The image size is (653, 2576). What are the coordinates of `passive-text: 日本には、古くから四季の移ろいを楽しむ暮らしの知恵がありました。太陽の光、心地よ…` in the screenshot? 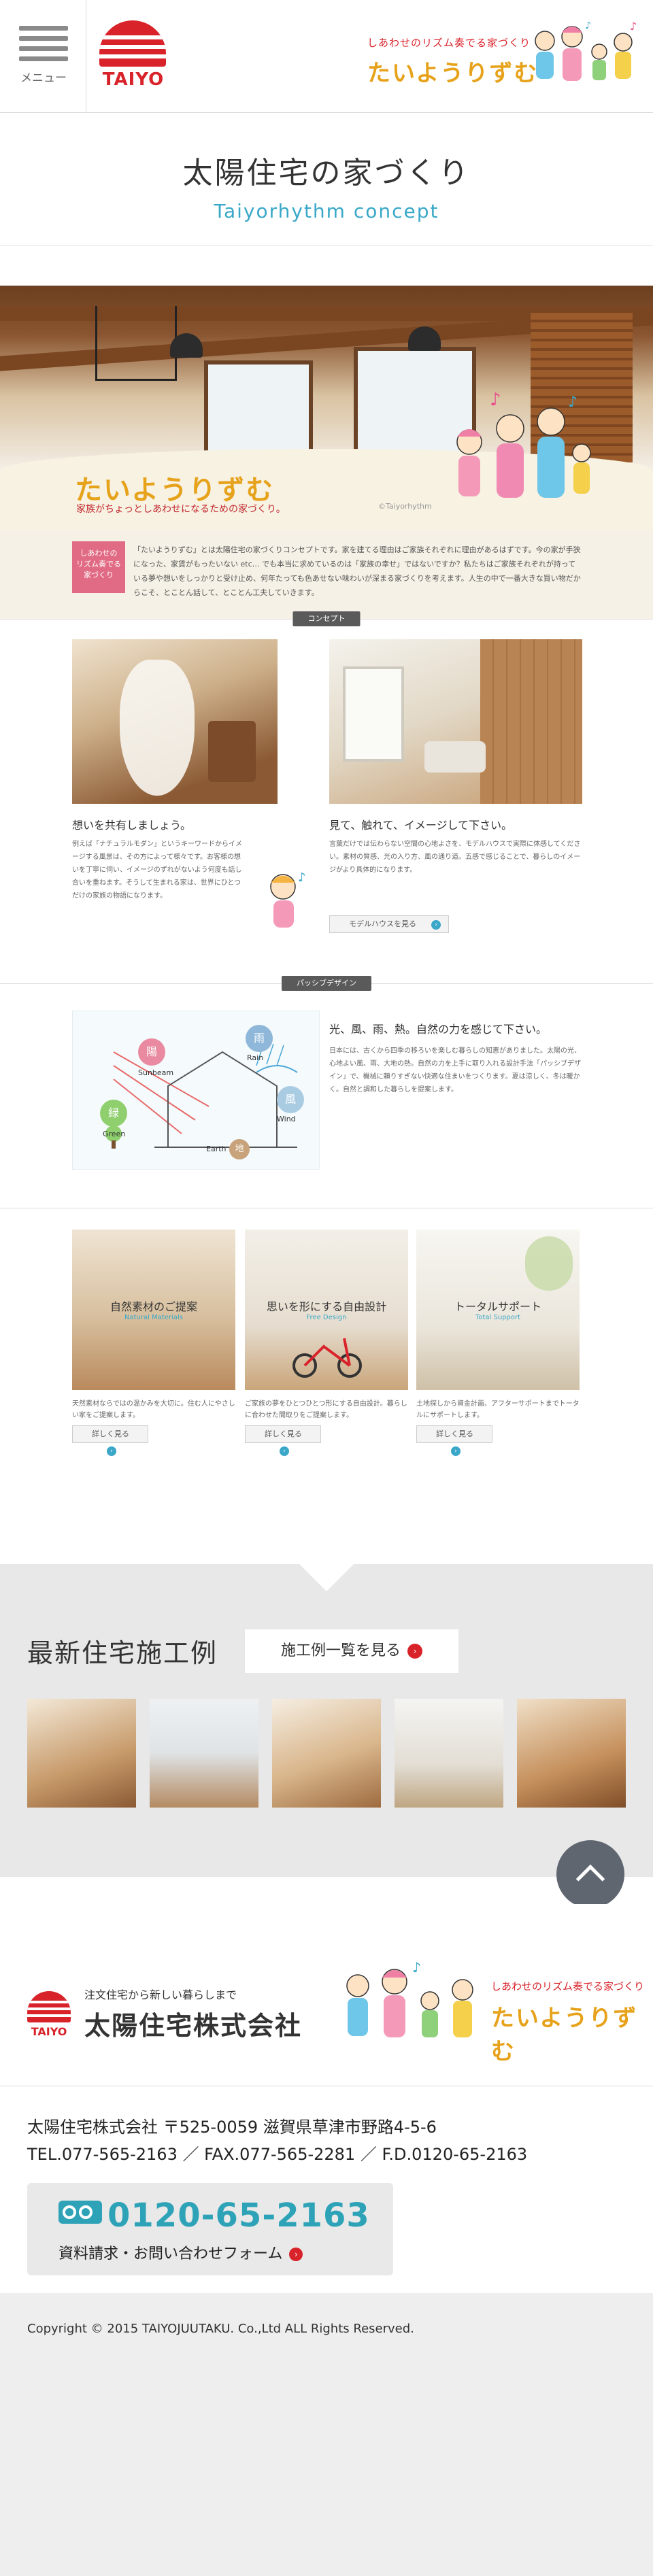 It's located at (455, 1070).